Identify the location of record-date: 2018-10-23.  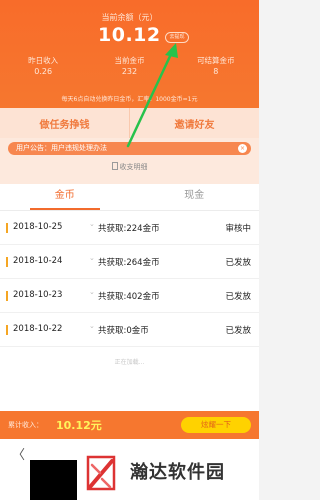
(38, 295).